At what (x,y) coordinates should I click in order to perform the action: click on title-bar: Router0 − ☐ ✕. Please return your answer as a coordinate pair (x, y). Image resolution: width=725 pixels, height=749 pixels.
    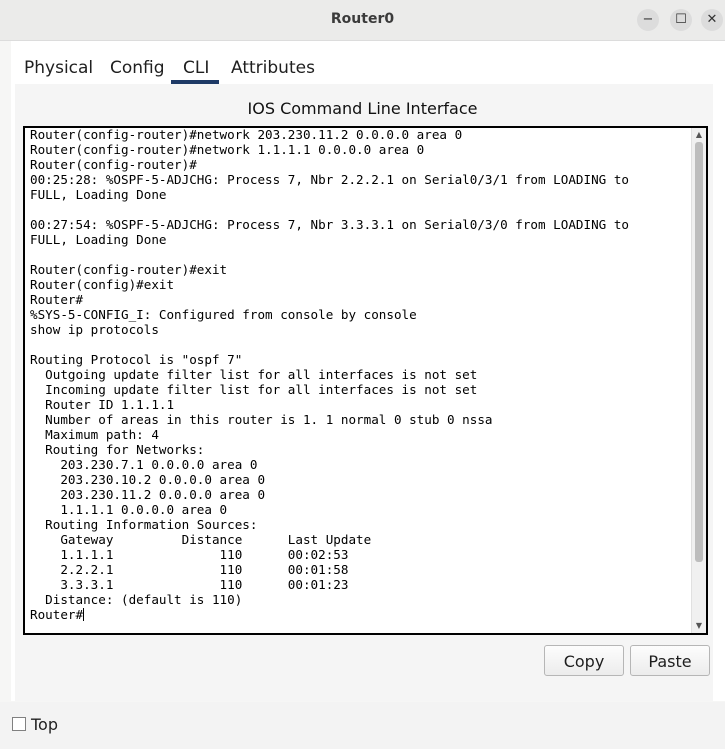
    Looking at the image, I should click on (362, 20).